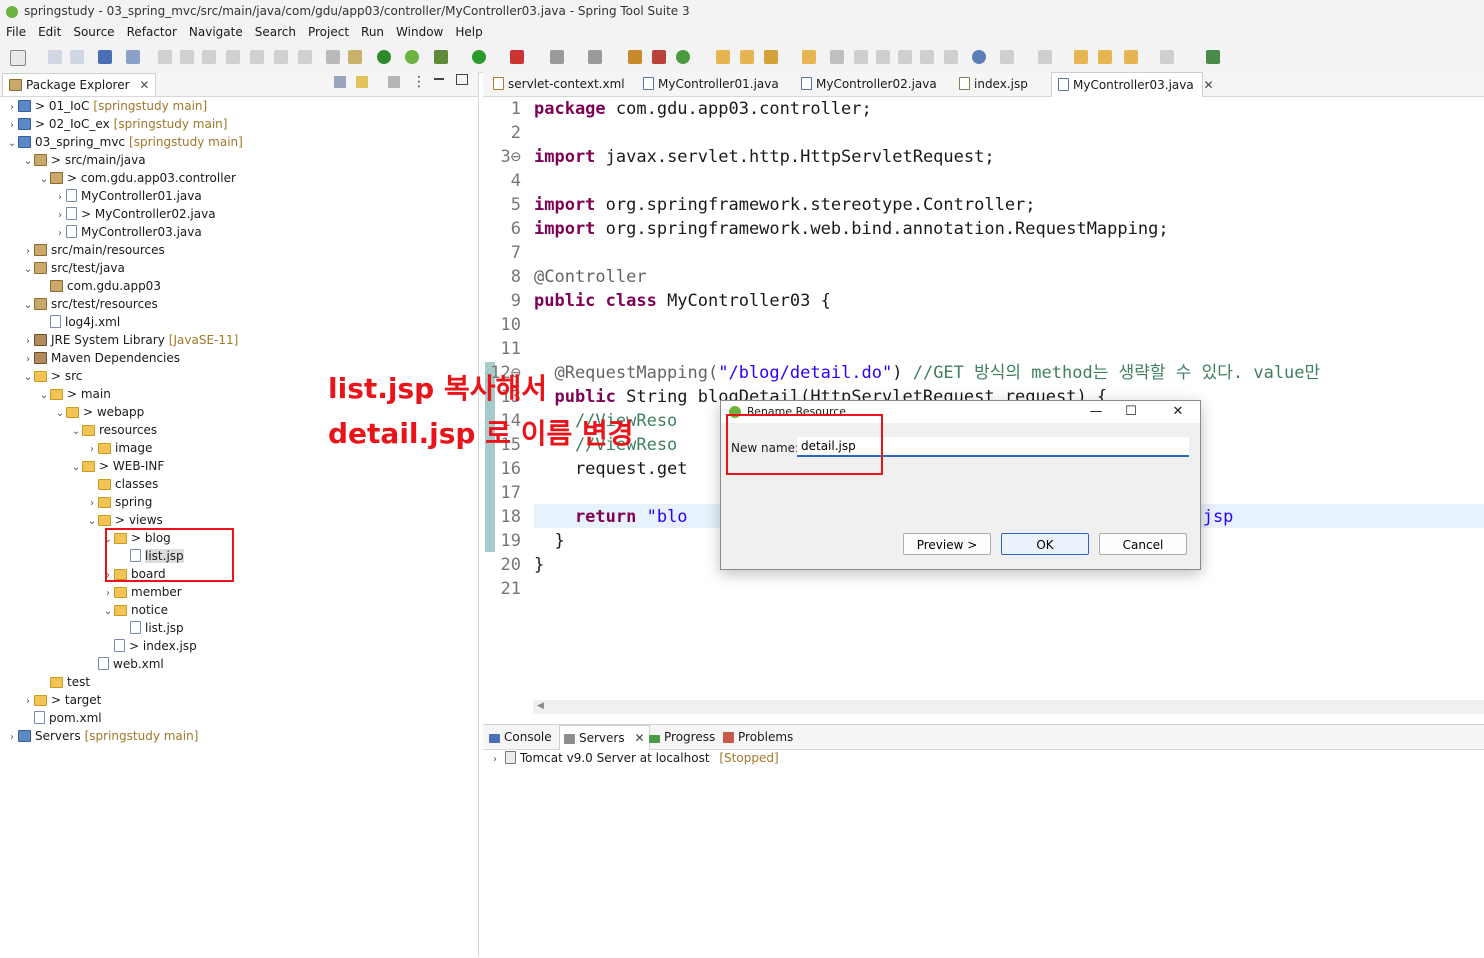  What do you see at coordinates (73, 268) in the screenshot?
I see `tree-item: ⌄ src/test/java` at bounding box center [73, 268].